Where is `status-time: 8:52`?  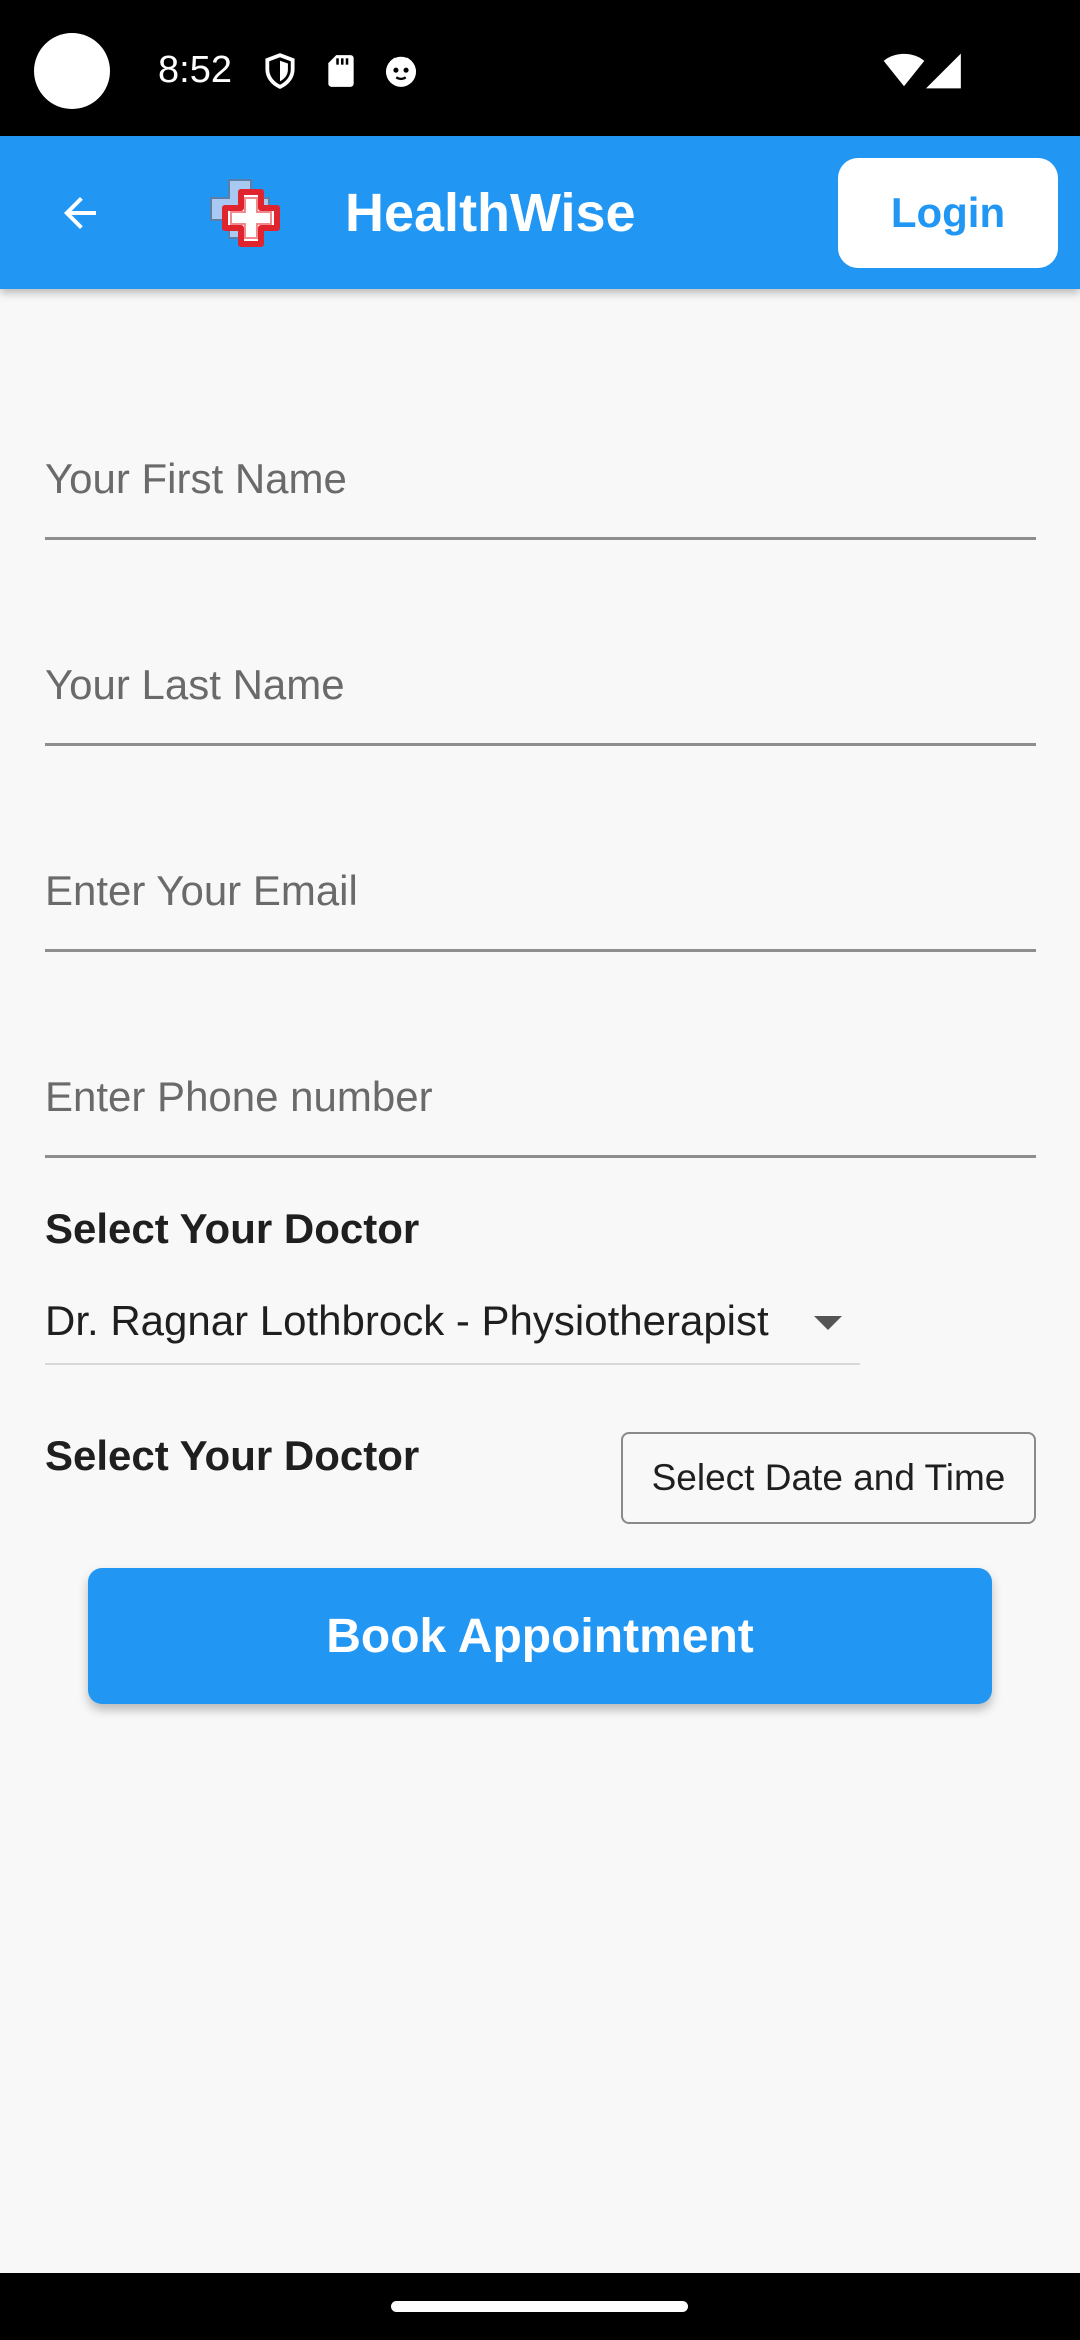
status-time: 8:52 is located at coordinates (195, 70).